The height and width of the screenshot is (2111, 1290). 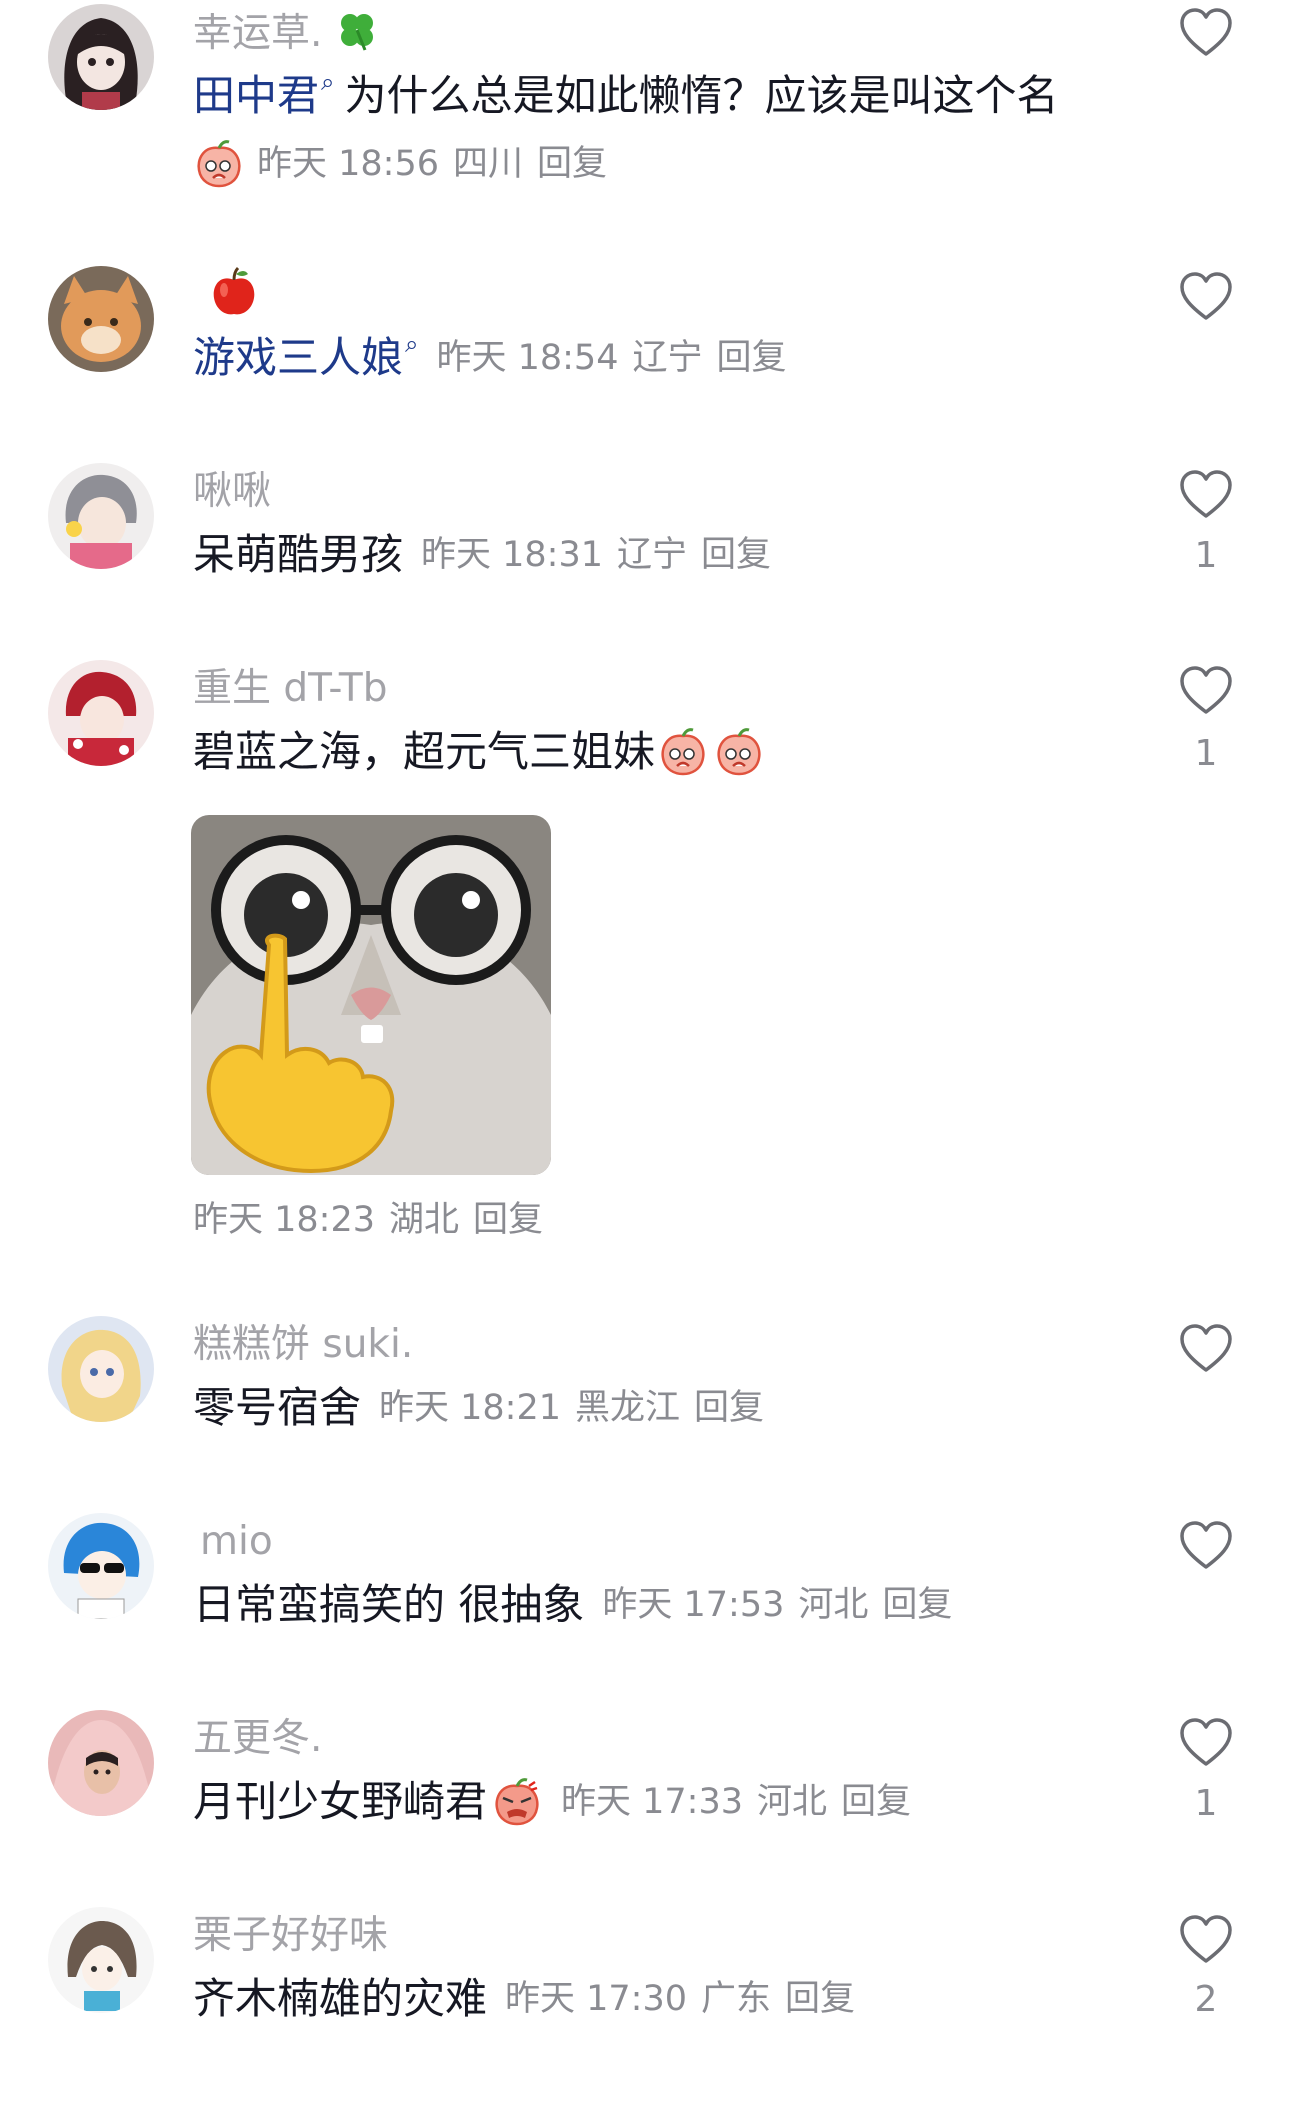 I want to click on comment-text: 田中君 ⌕ 为什么总是如此懒惰？应该是叫这个名, so click(x=625, y=96).